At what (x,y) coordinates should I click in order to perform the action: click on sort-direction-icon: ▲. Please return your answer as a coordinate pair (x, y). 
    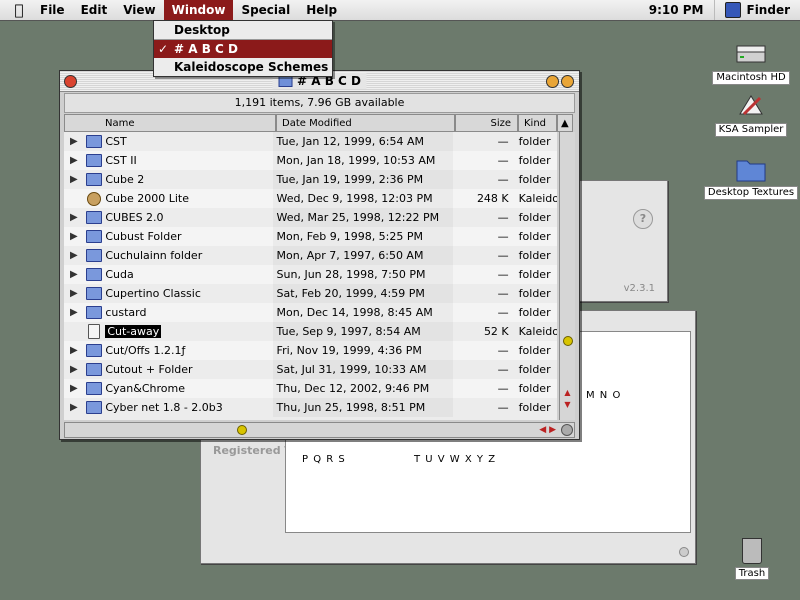
    Looking at the image, I should click on (565, 123).